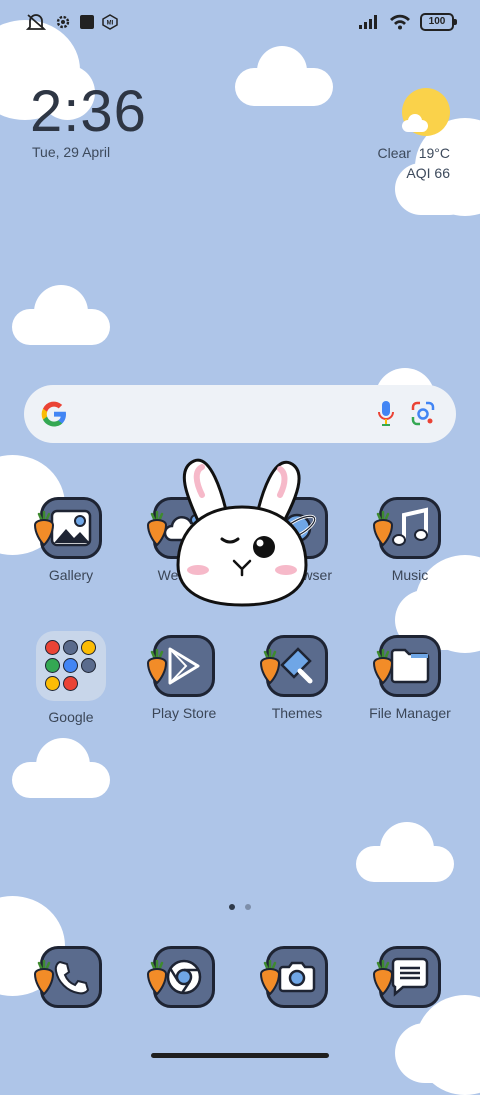 The image size is (480, 1095). Describe the element at coordinates (88, 111) in the screenshot. I see `clock-time: 2:36` at that location.